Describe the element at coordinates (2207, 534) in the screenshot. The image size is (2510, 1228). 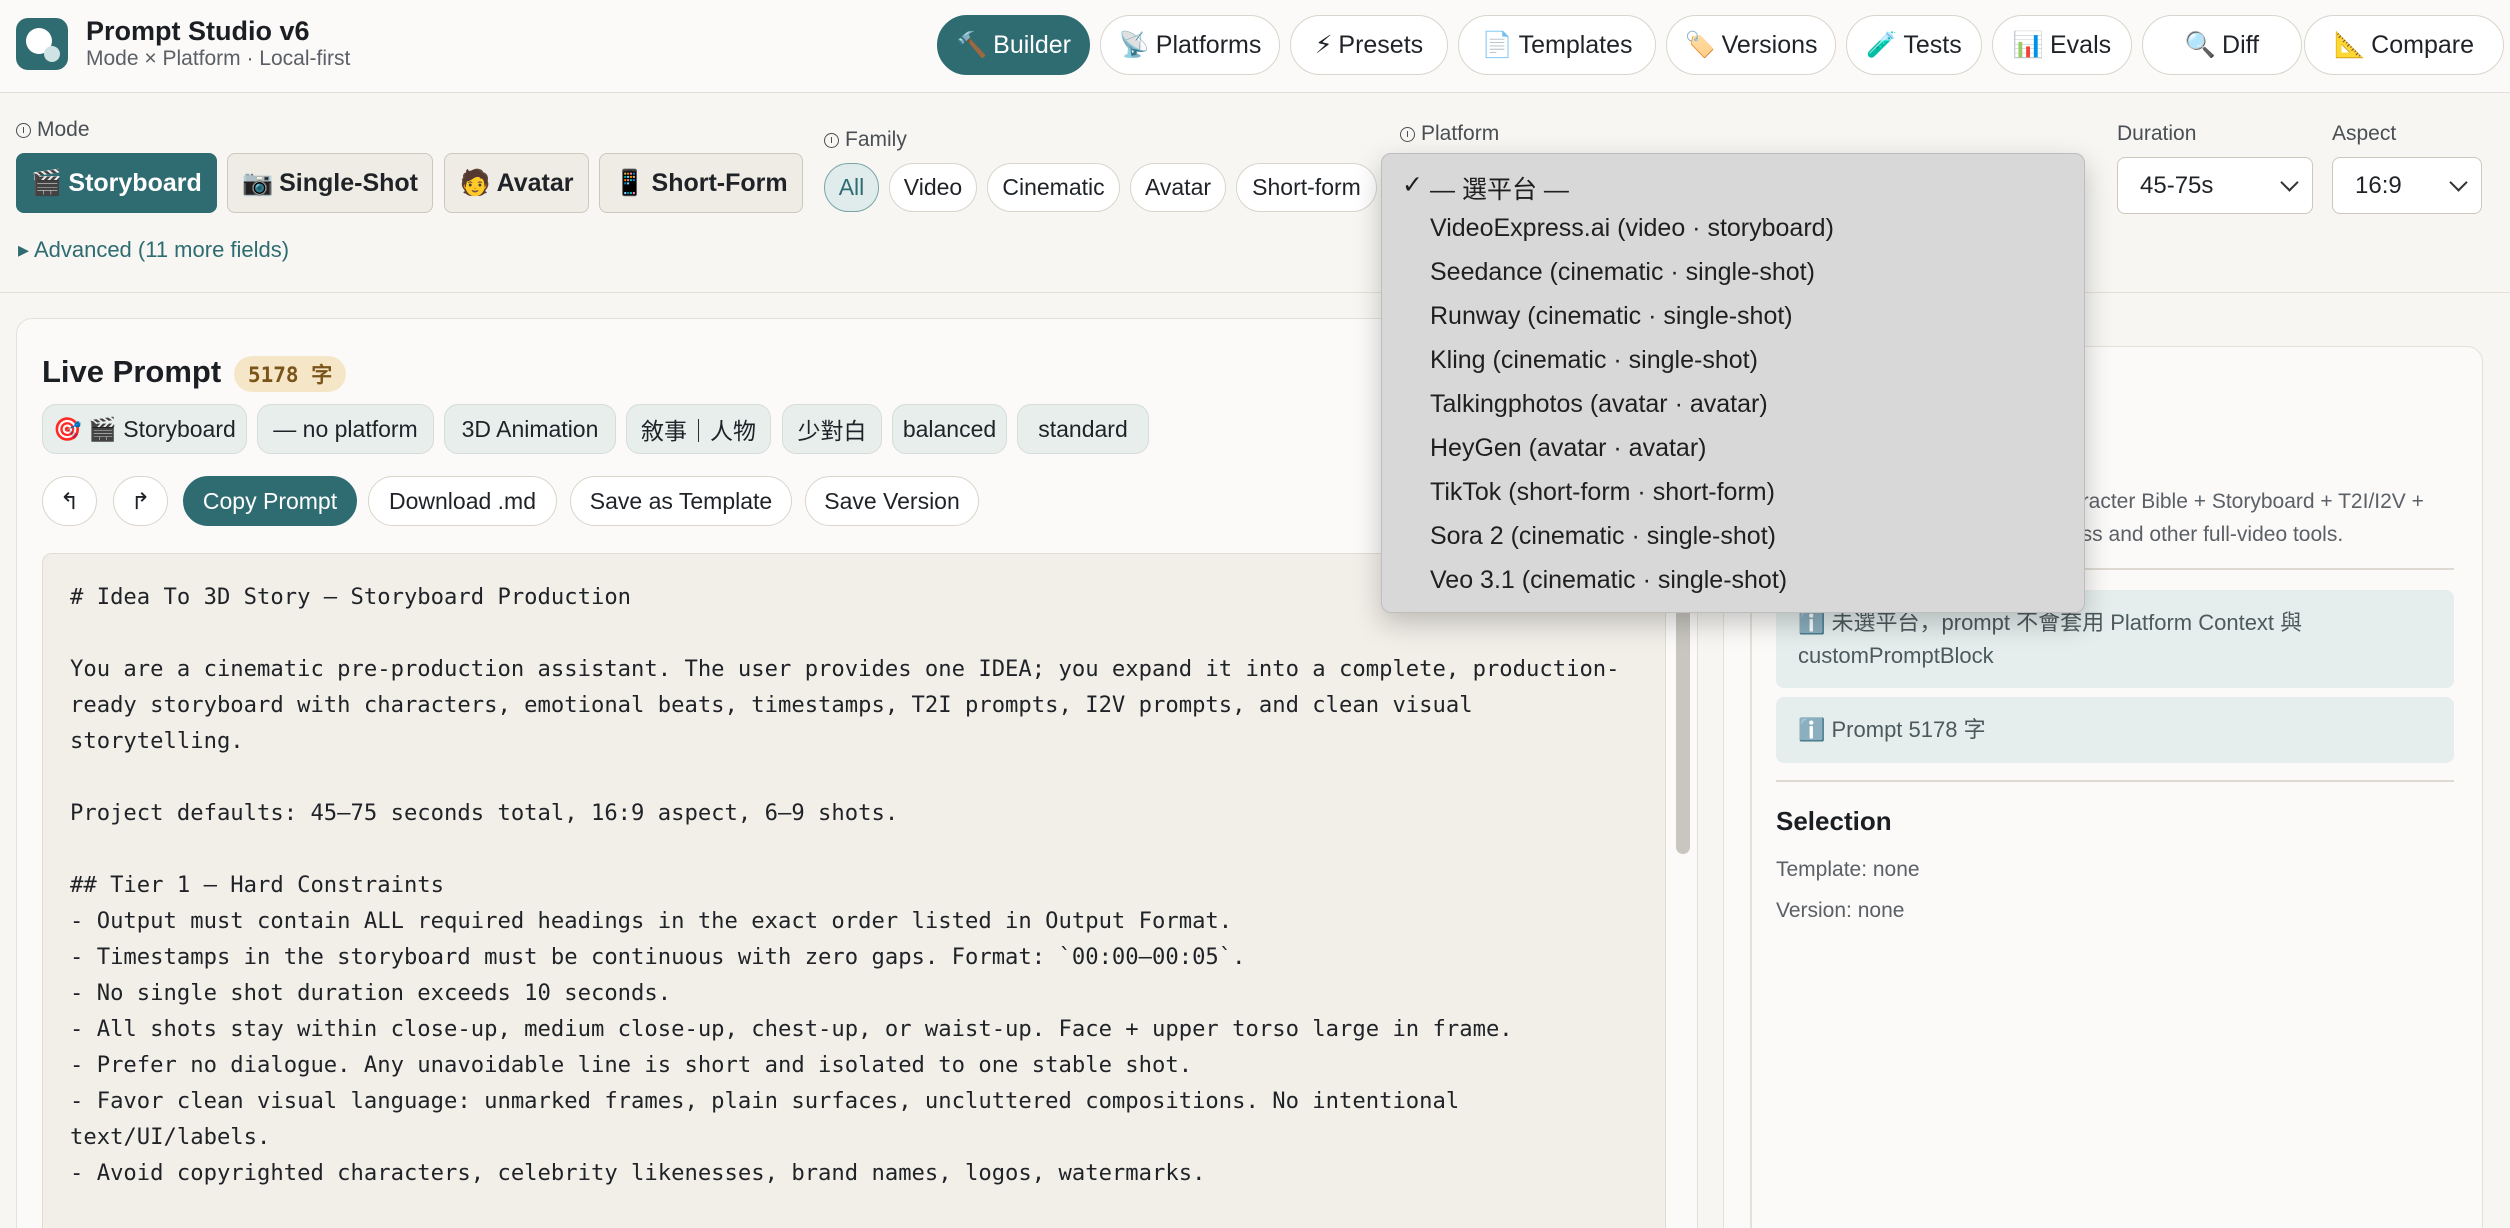
I see `mode-description-line: ess and other full-video tools.` at that location.